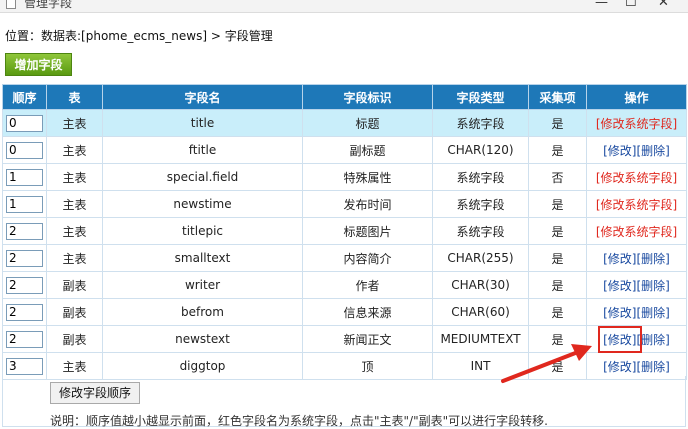 The image size is (688, 429). I want to click on add-field-button: 增加字段, so click(38, 64).